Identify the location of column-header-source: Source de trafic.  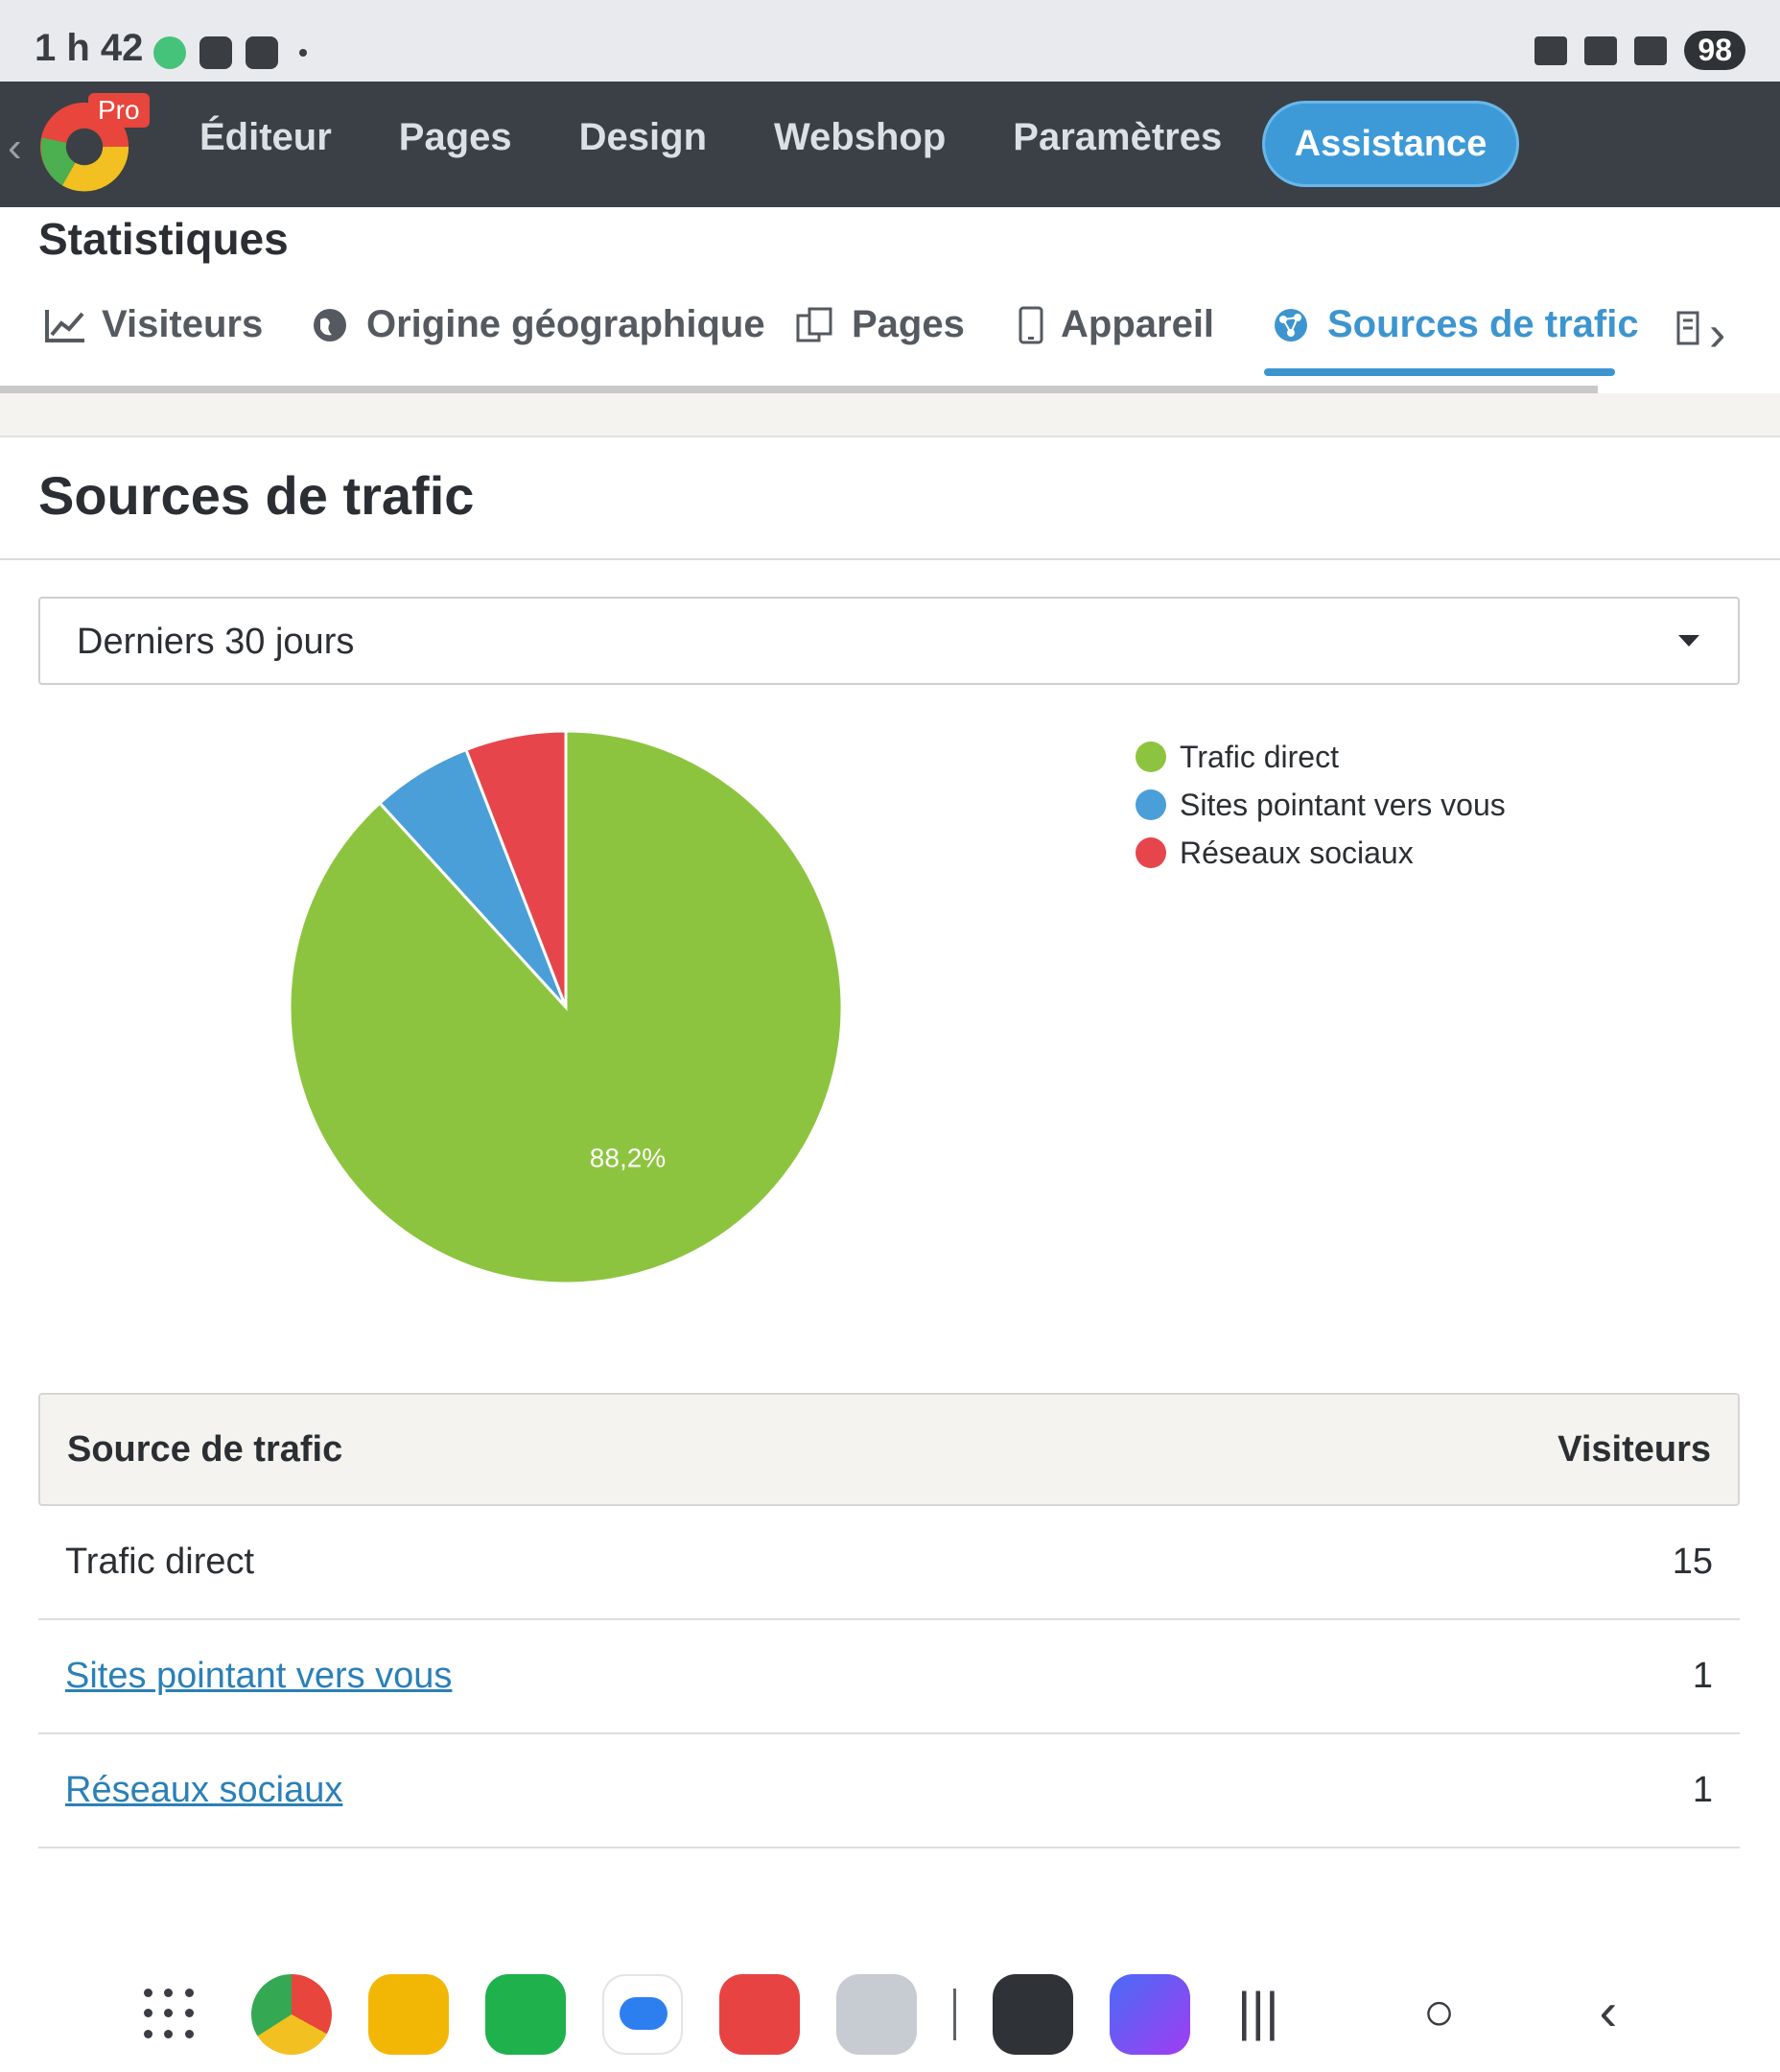
(205, 1449).